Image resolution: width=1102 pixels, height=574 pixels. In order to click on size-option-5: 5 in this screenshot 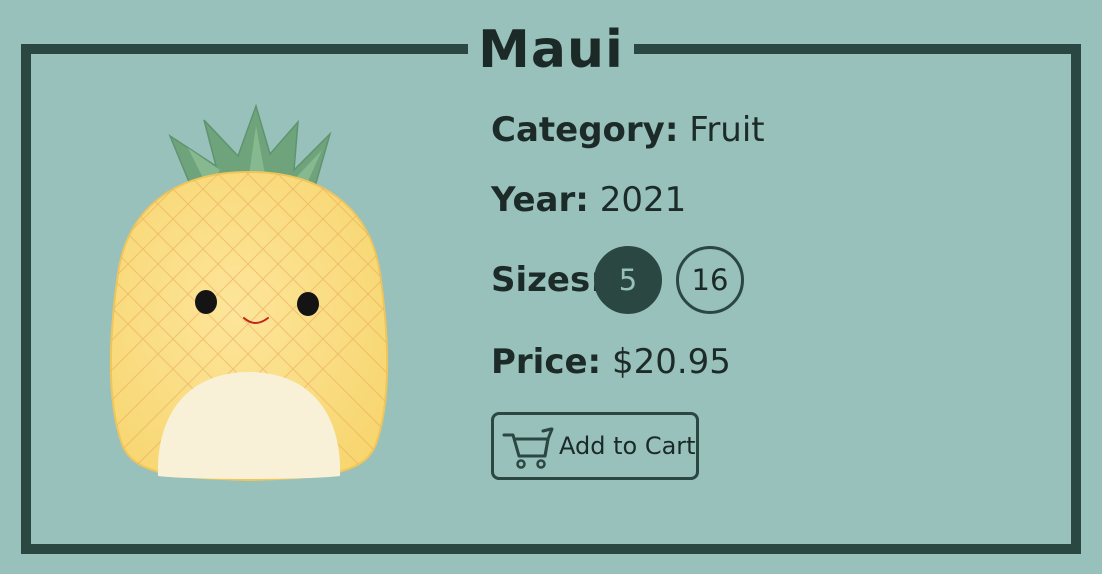, I will do `click(628, 280)`.